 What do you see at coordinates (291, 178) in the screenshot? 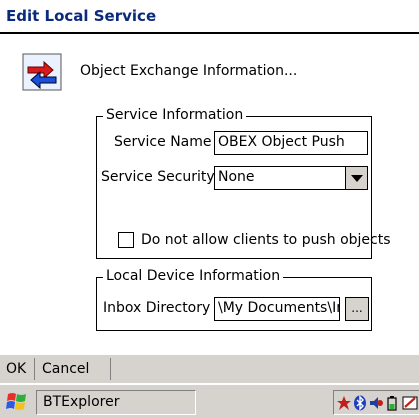
I see `service-security-select: None` at bounding box center [291, 178].